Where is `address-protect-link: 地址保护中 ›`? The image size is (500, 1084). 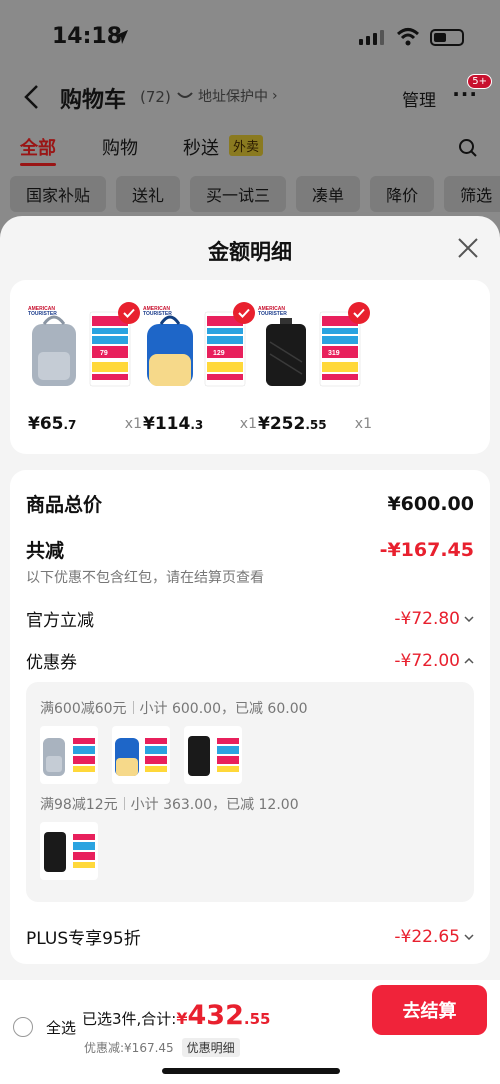
address-protect-link: 地址保护中 › is located at coordinates (227, 96).